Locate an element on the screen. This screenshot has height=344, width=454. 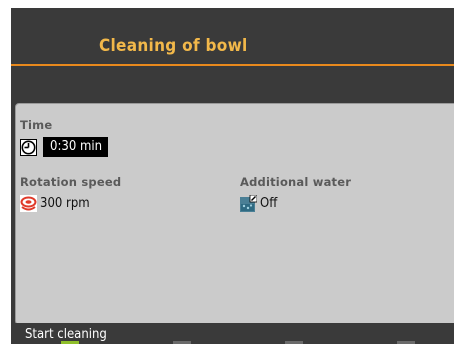
start-cleaning-button: Start cleaning is located at coordinates (66, 334).